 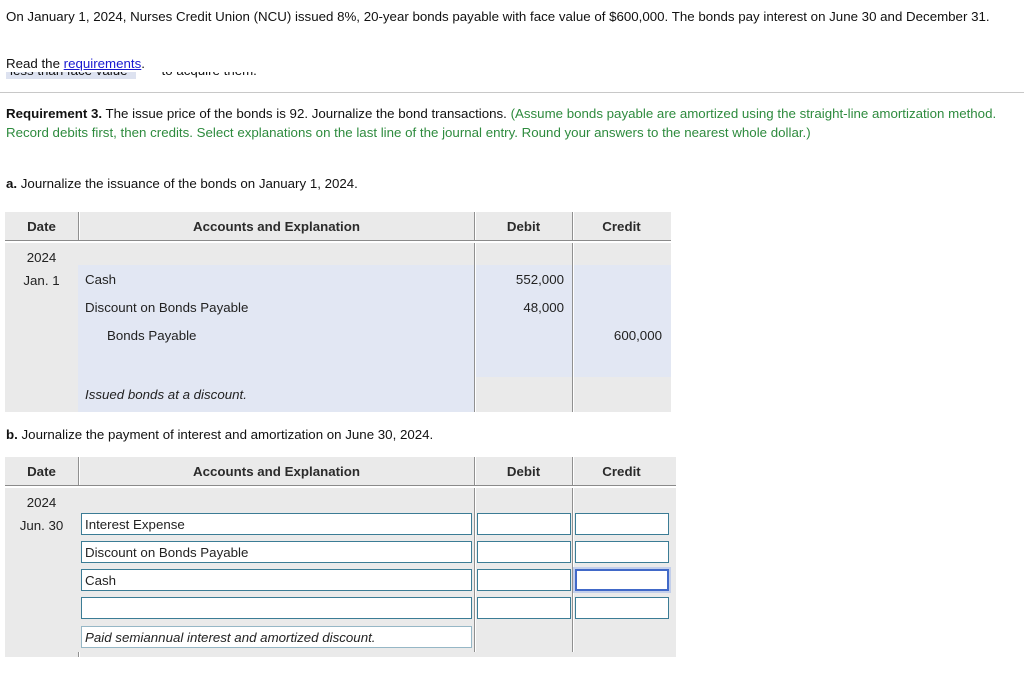 I want to click on table-a-spacer-debit, so click(x=523, y=254).